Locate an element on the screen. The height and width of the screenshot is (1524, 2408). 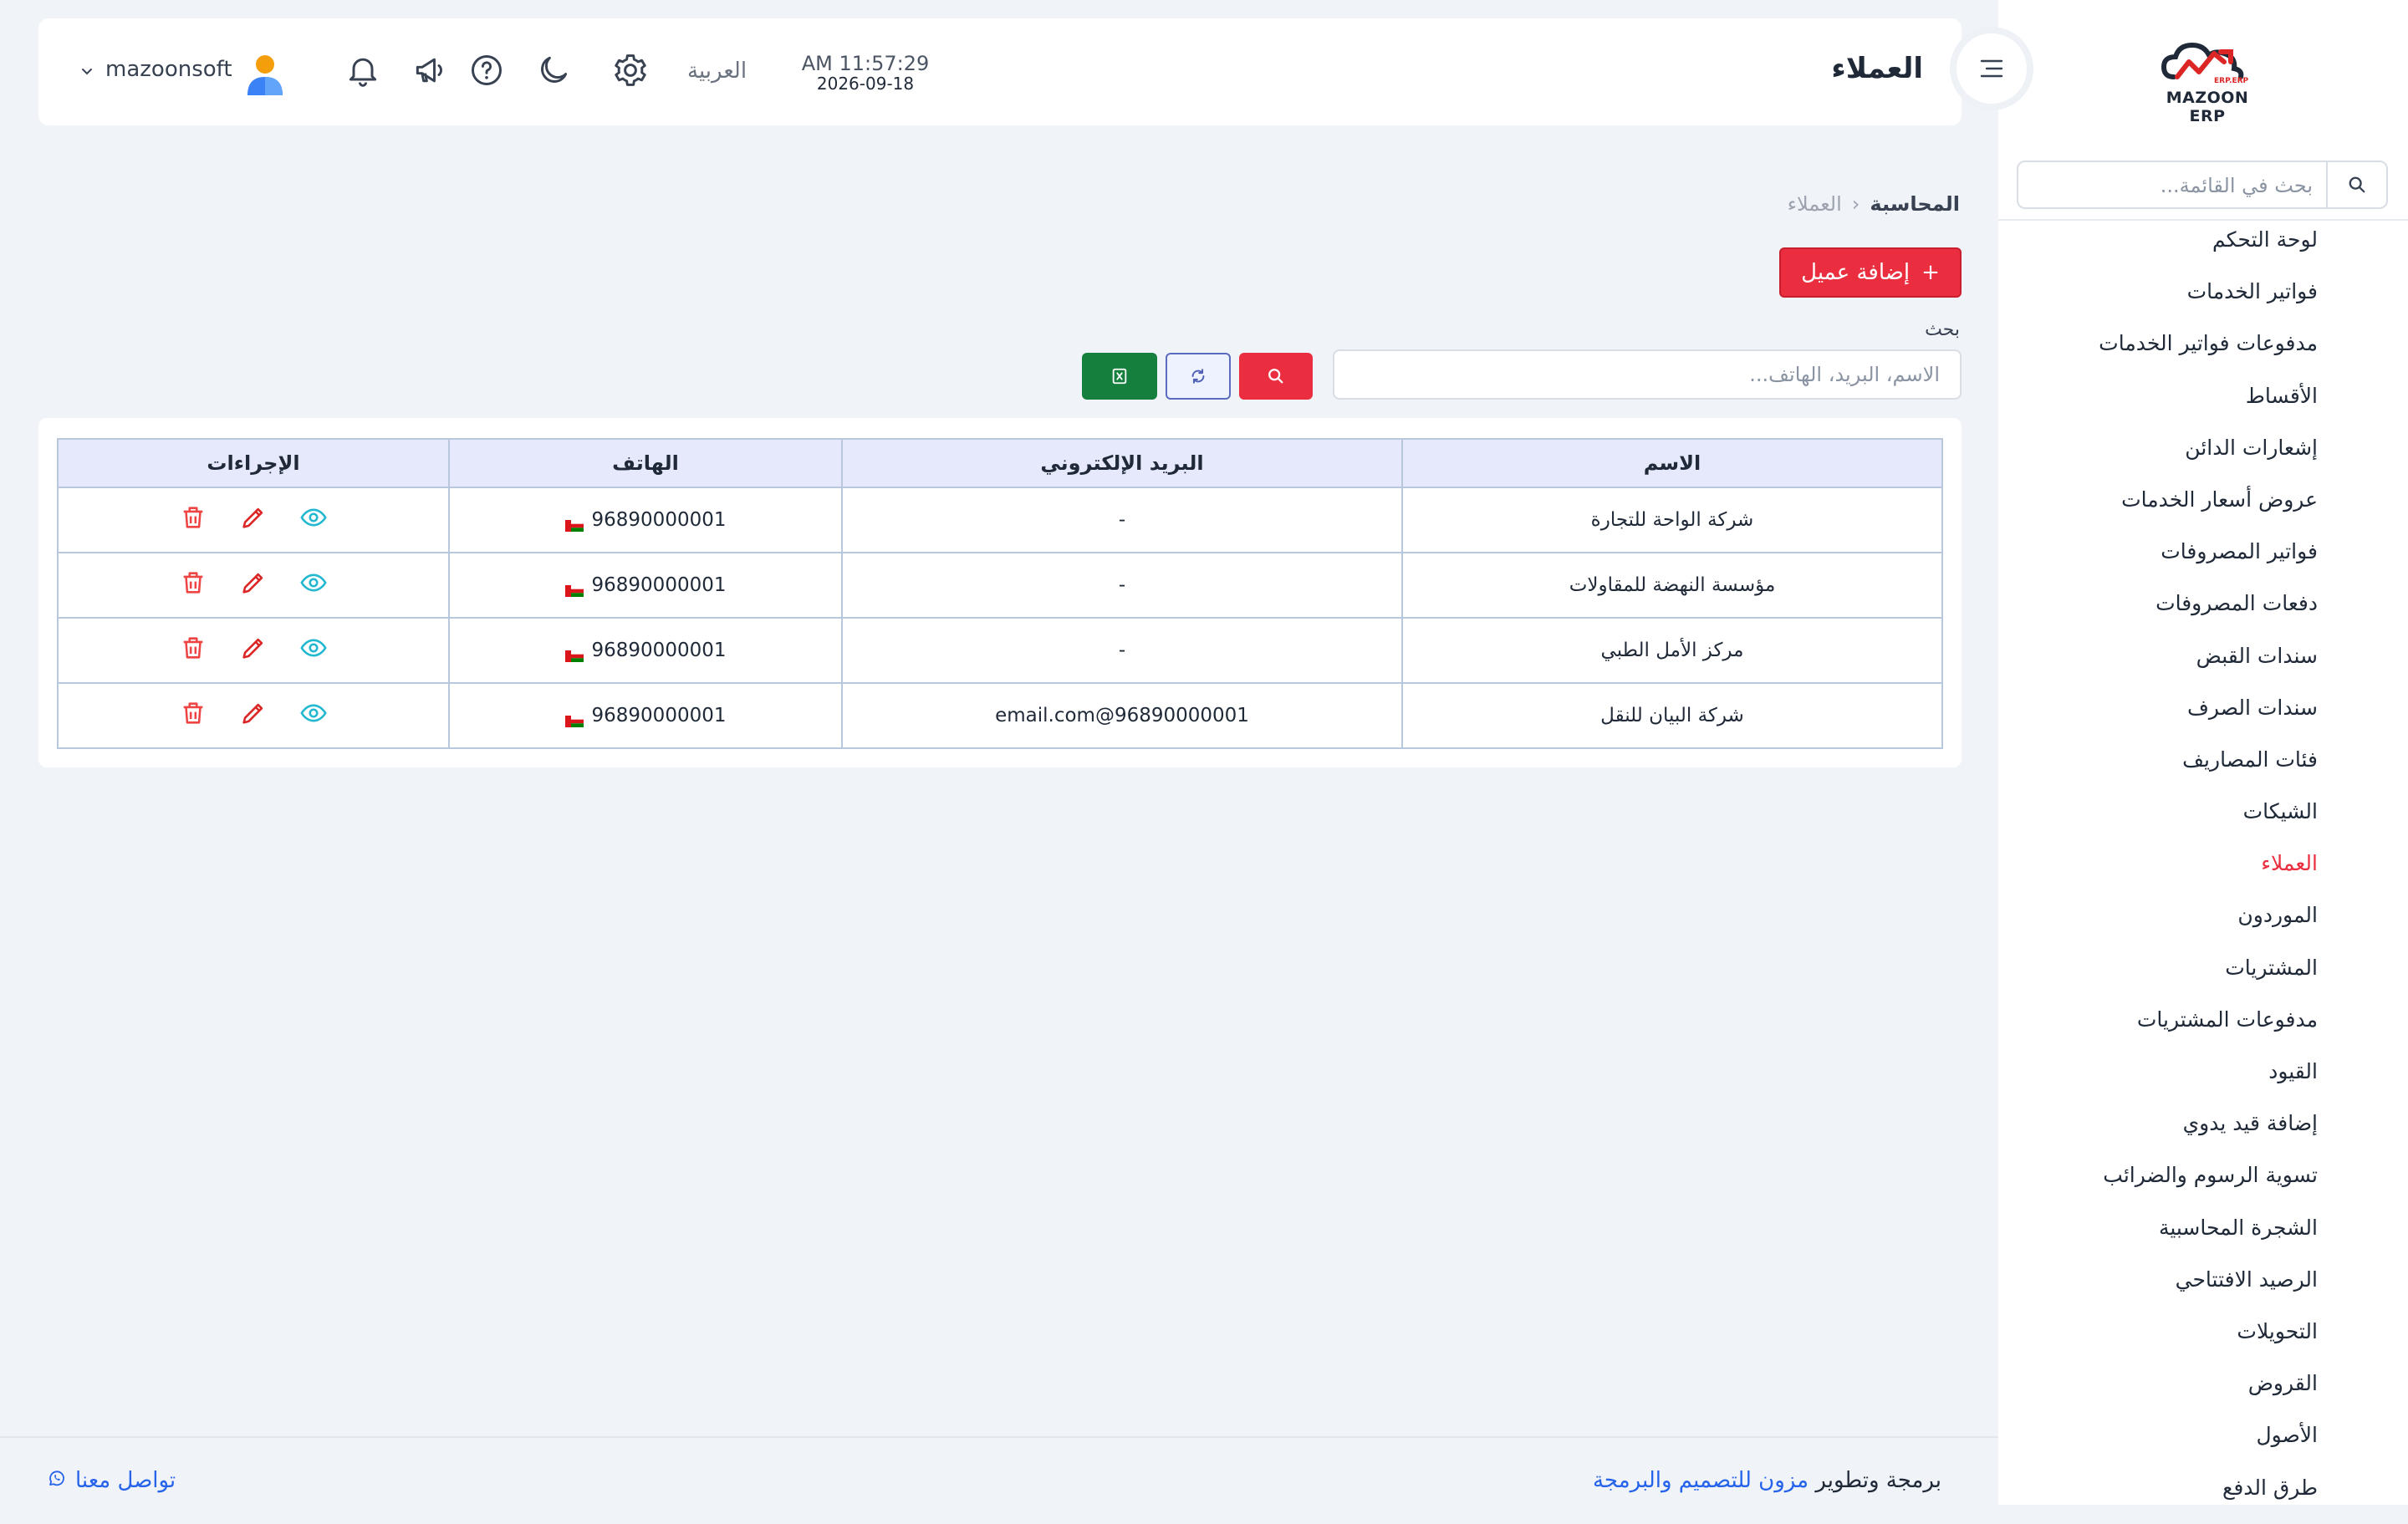
breadcrumb: المحاسبة ‹ العملاء is located at coordinates (1874, 204).